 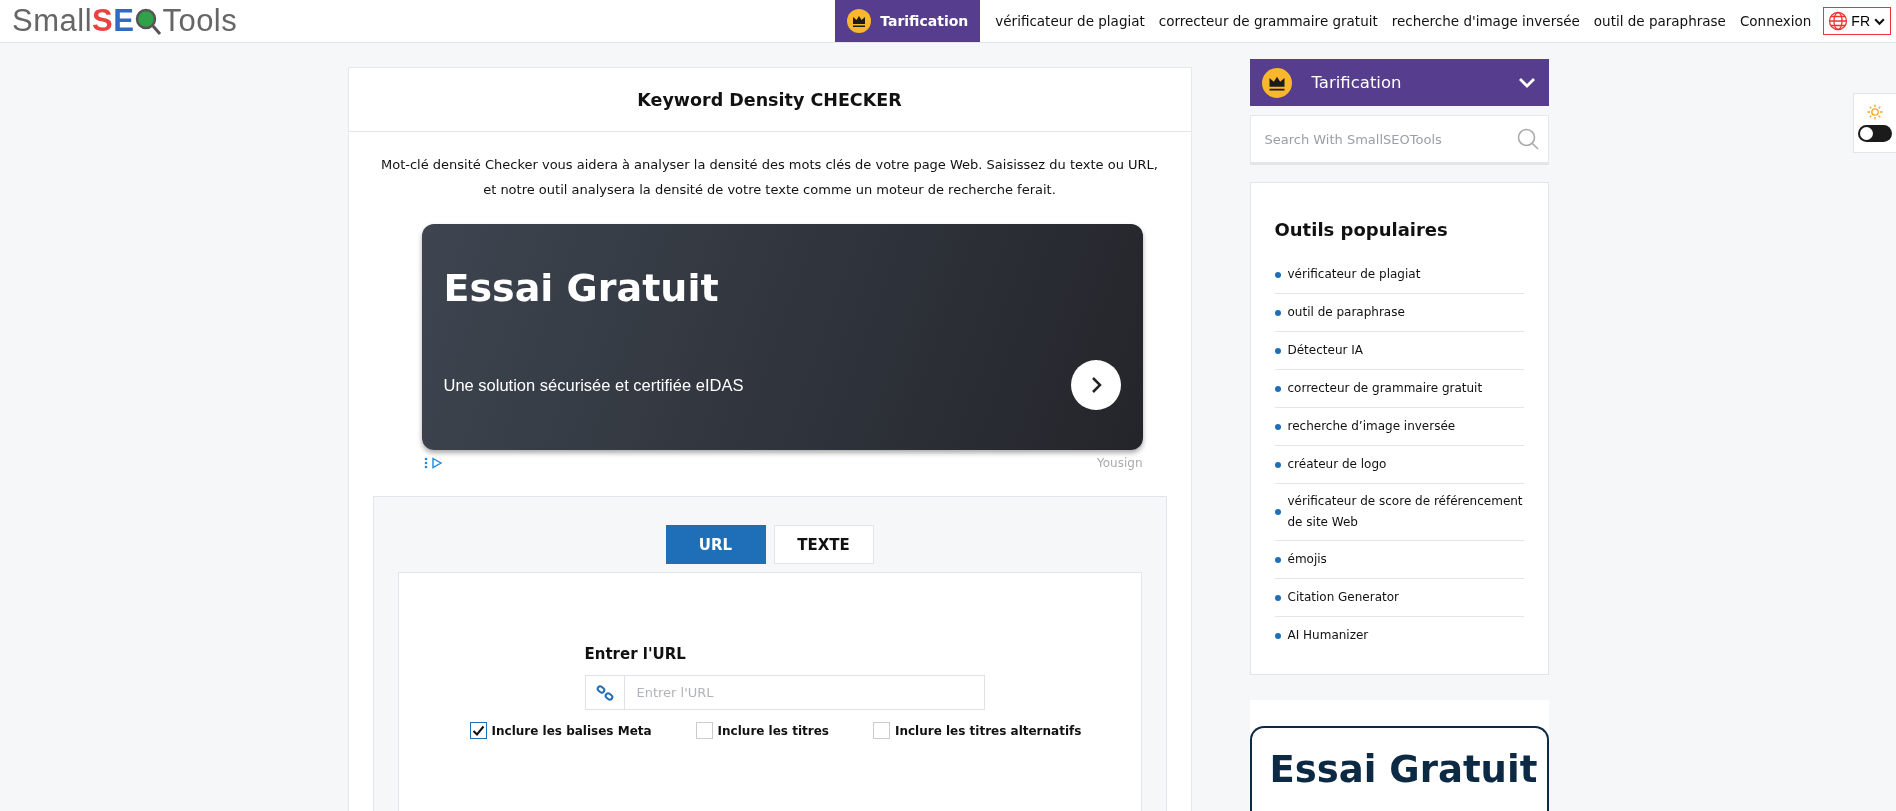 What do you see at coordinates (1659, 21) in the screenshot?
I see `nav-link: outil de paraphrase` at bounding box center [1659, 21].